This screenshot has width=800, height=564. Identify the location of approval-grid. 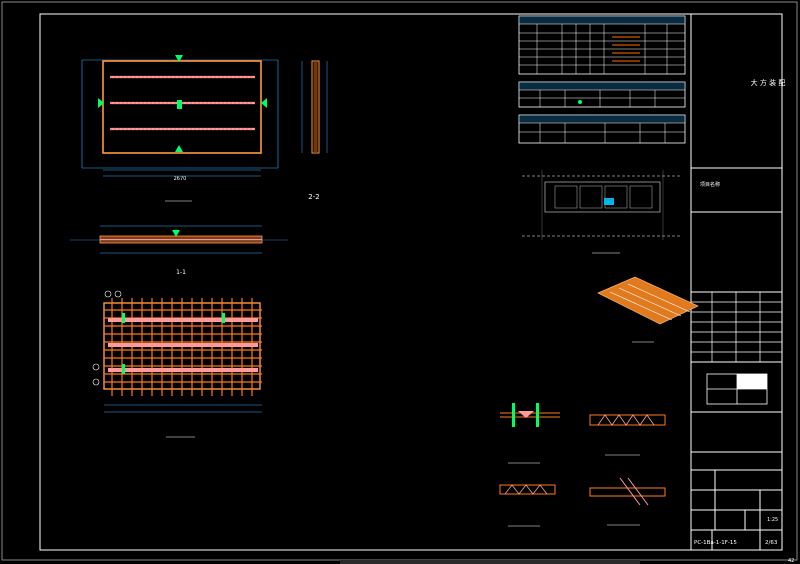
(736, 327).